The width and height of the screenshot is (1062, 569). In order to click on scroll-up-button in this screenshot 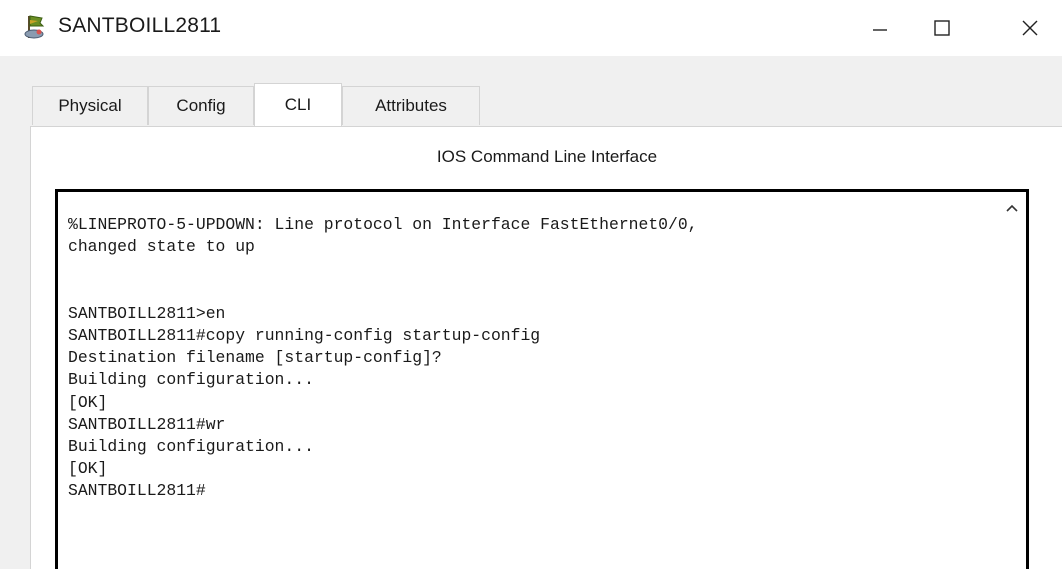, I will do `click(1012, 208)`.